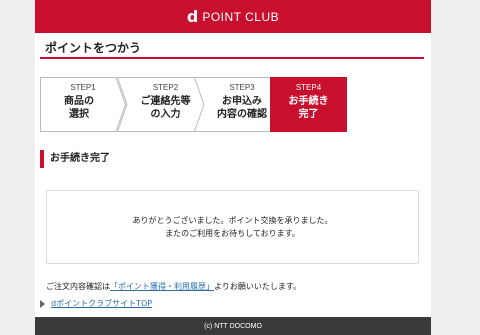  I want to click on step-name: 商品の 選択, so click(79, 108).